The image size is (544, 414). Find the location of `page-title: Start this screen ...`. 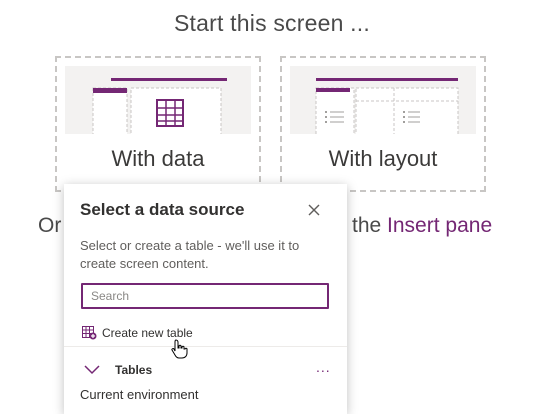

page-title: Start this screen ... is located at coordinates (272, 23).